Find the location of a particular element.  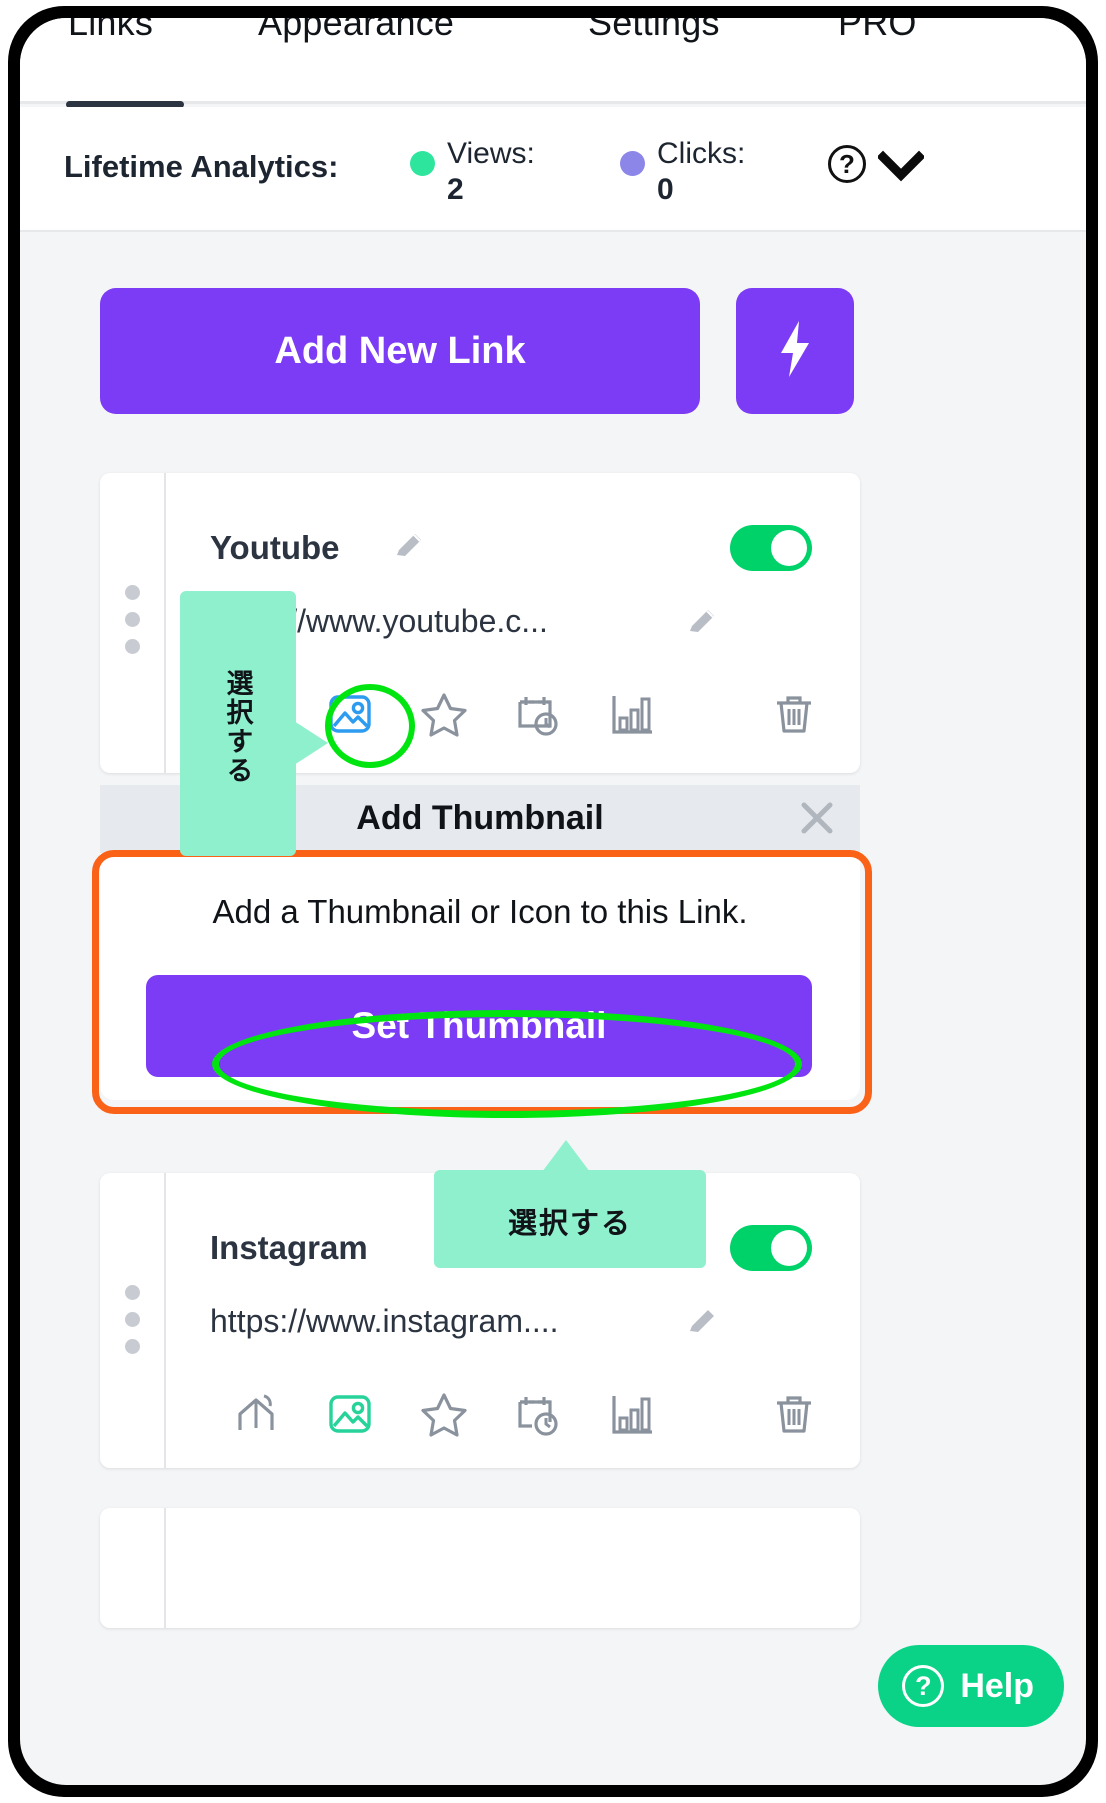

callout-select-youtube-icon: 選択する is located at coordinates (254, 723).